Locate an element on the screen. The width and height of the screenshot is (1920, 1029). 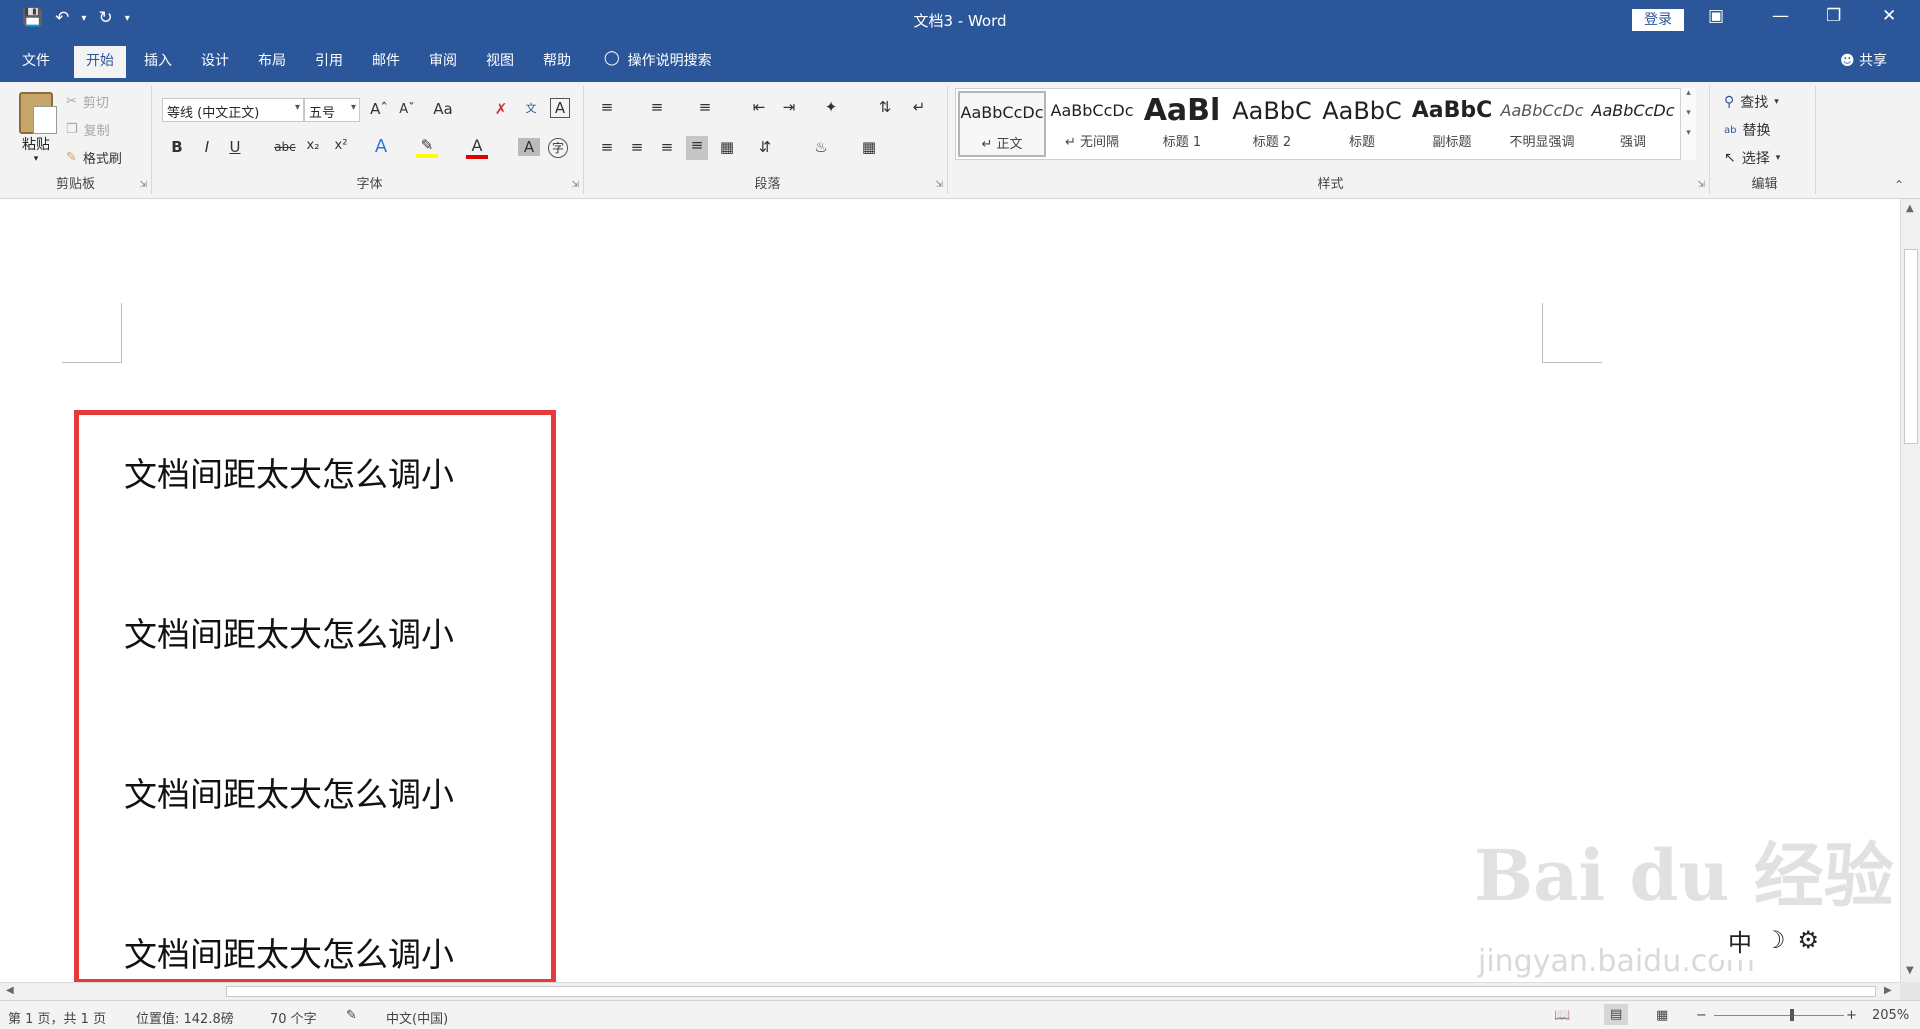
close-icon: ✕ is located at coordinates (1889, 16).